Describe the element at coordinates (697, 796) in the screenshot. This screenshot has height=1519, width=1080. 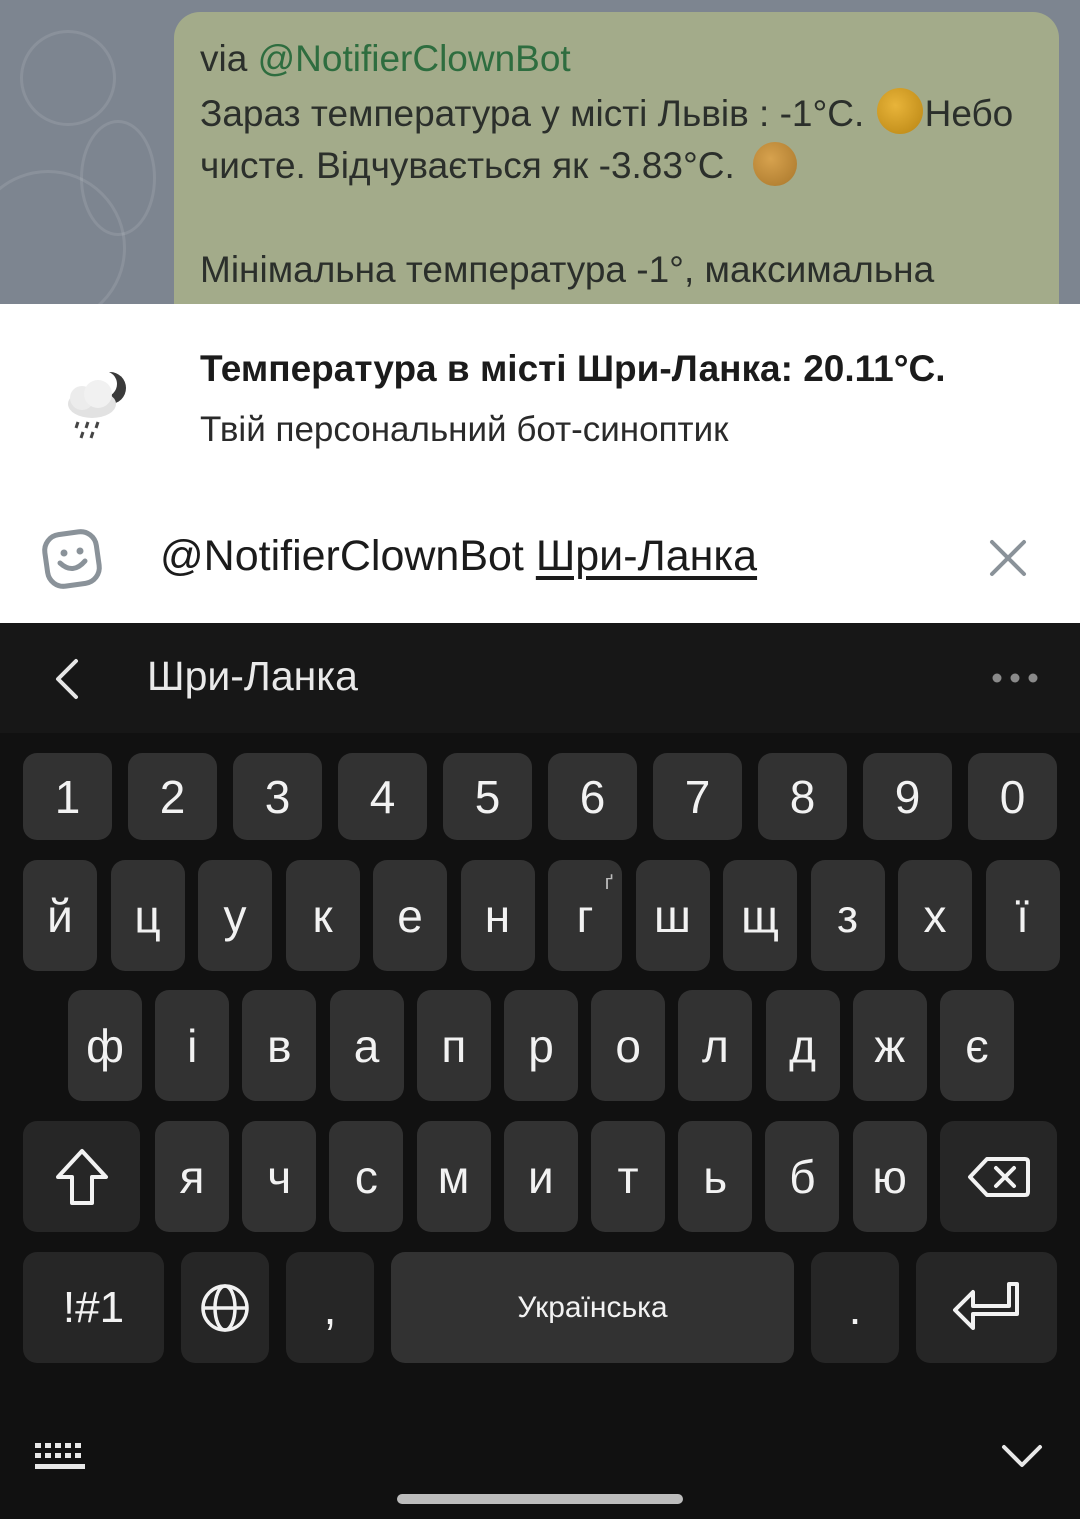
I see `key-7: 7` at that location.